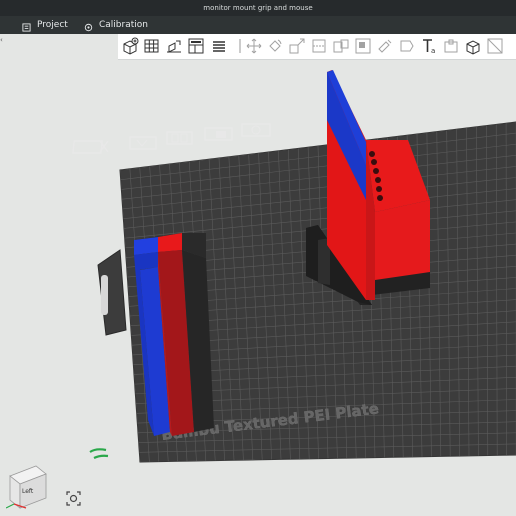 Image resolution: width=516 pixels, height=516 pixels. I want to click on plate-handle-slot, so click(104, 295).